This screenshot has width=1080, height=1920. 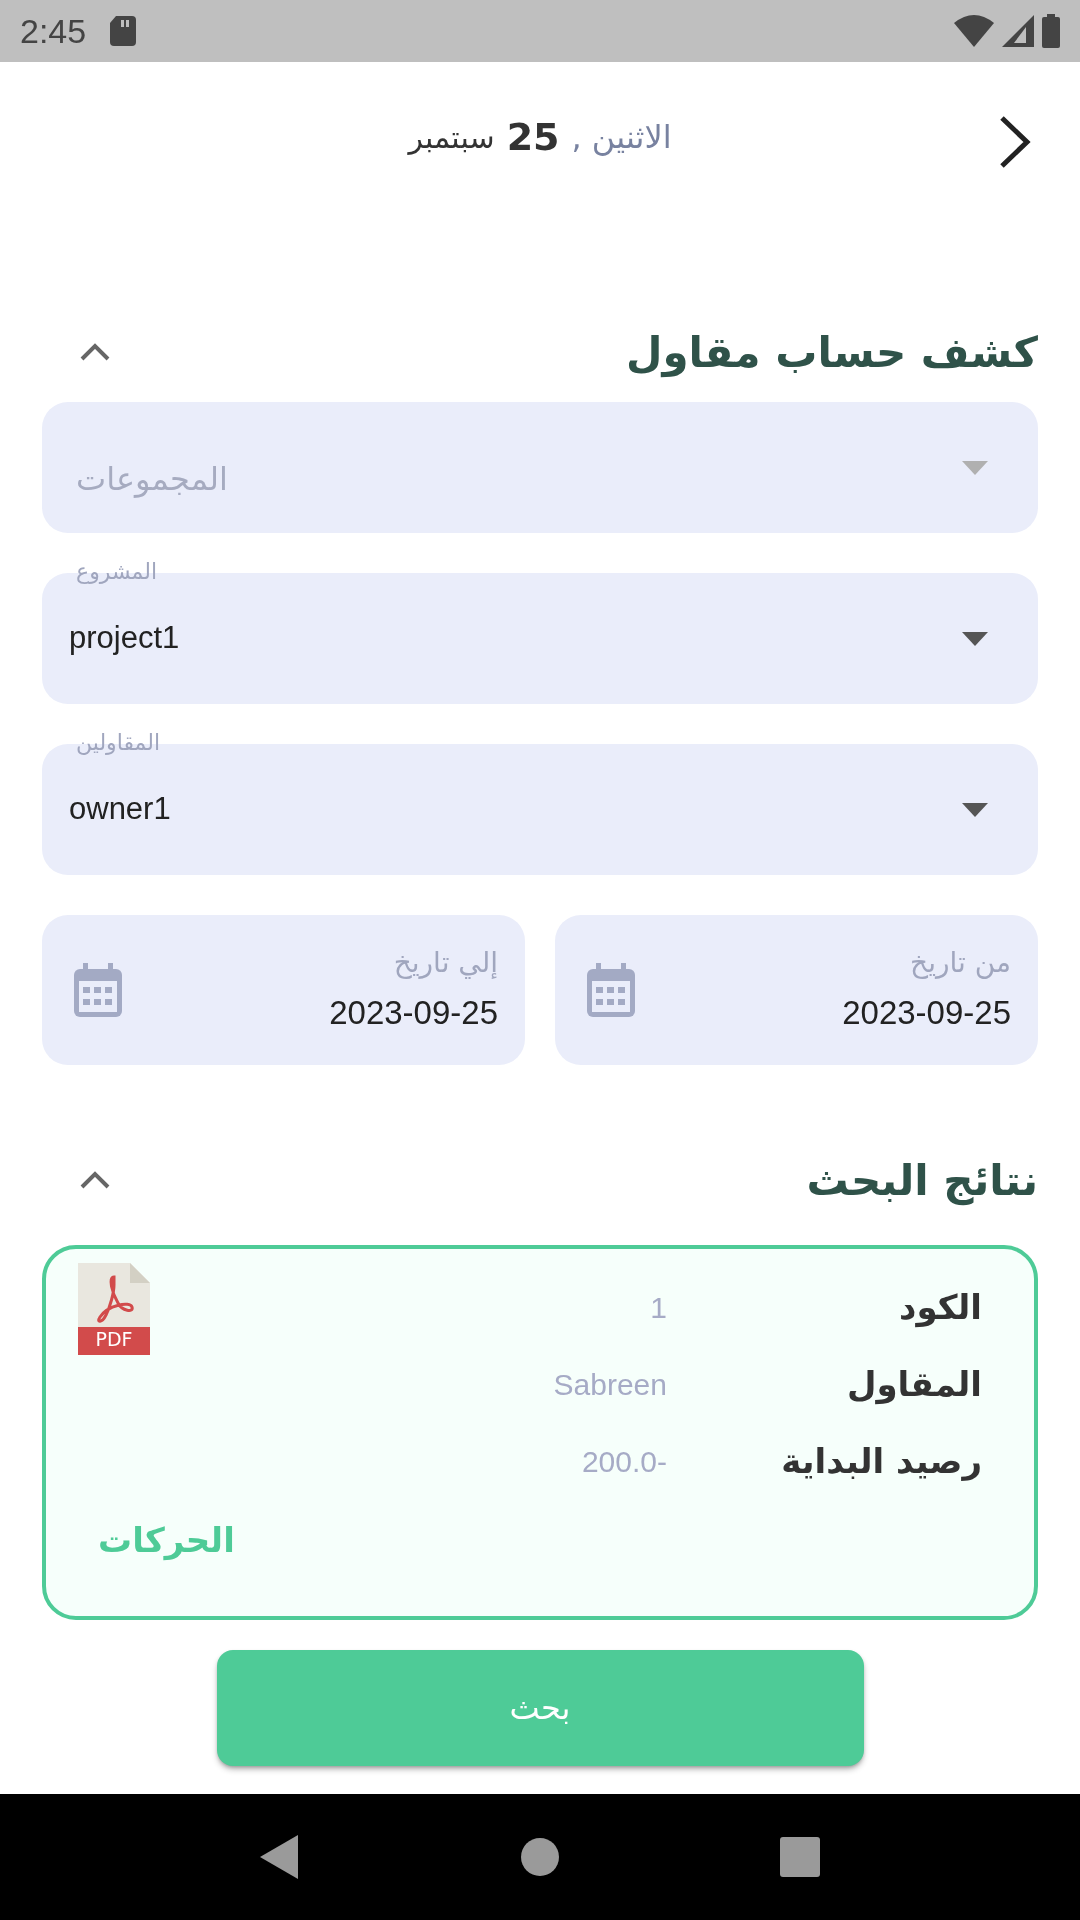 I want to click on day-number: 25, so click(x=533, y=137).